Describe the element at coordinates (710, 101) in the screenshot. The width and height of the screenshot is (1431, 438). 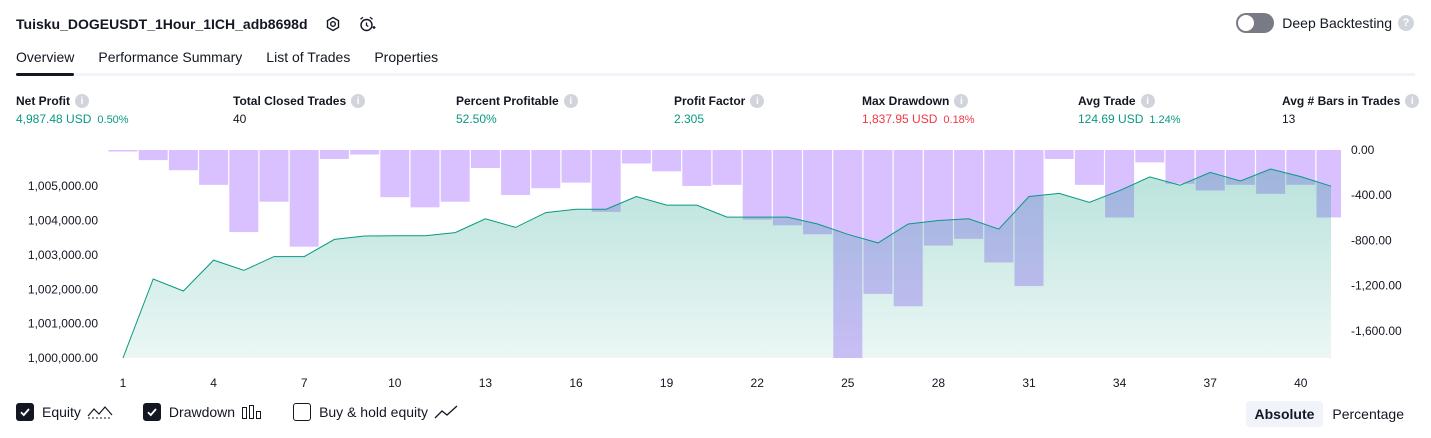
I see `metric-label: Profit Factor` at that location.